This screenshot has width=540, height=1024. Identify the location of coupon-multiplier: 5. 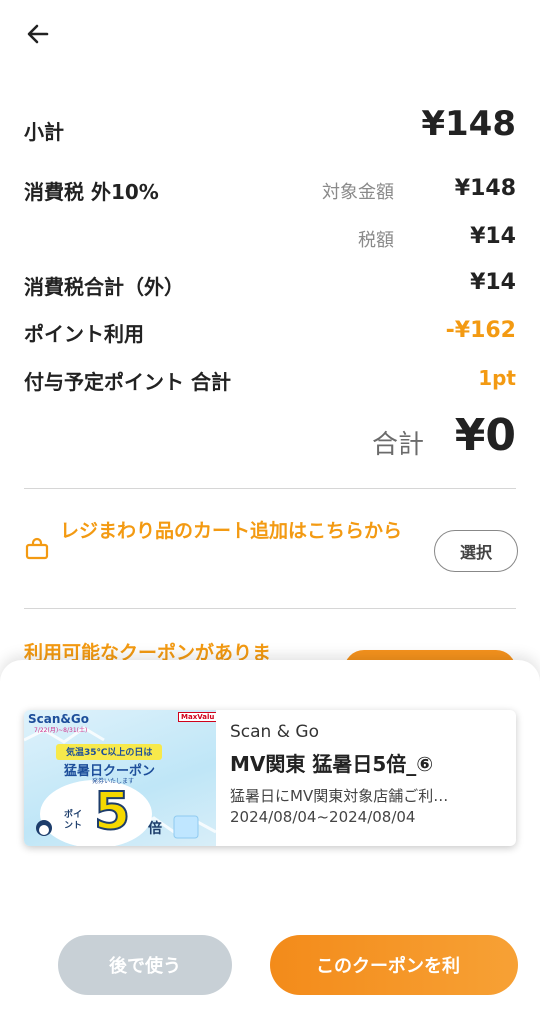
(112, 812).